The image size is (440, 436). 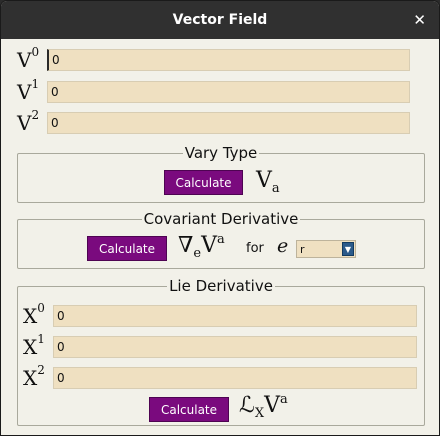 What do you see at coordinates (348, 249) in the screenshot?
I see `chevron-down-icon: ▼` at bounding box center [348, 249].